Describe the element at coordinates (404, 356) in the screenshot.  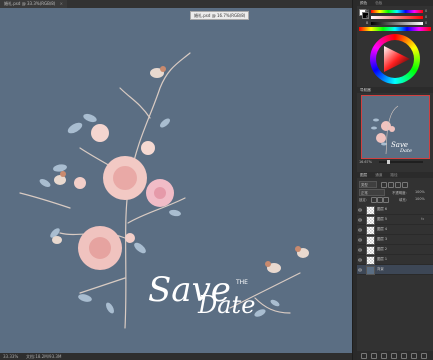
I see `new-group-icon` at that location.